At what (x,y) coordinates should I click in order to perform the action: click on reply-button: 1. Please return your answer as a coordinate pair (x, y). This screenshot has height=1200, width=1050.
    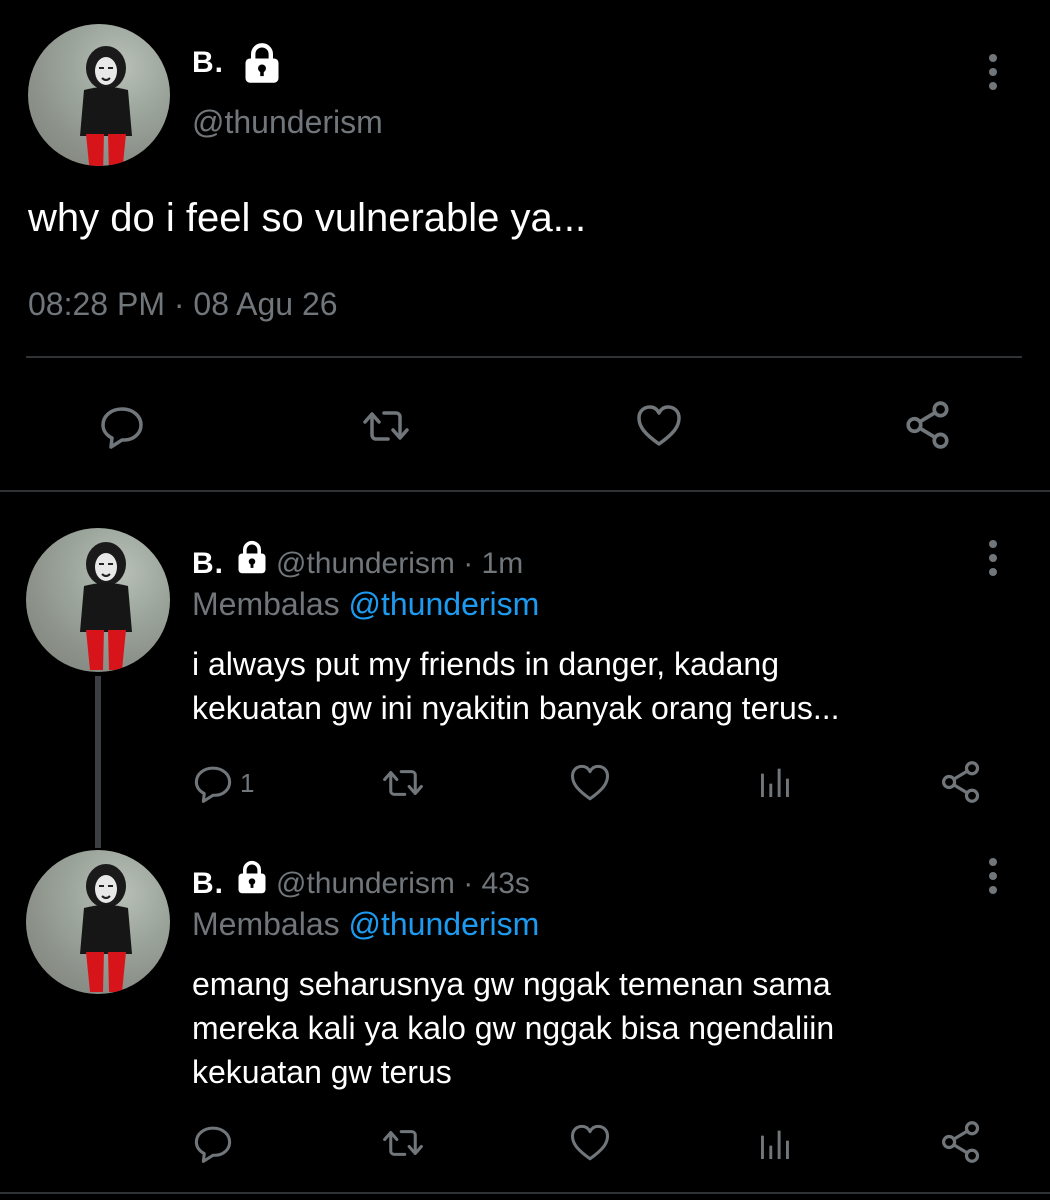
    Looking at the image, I should click on (223, 783).